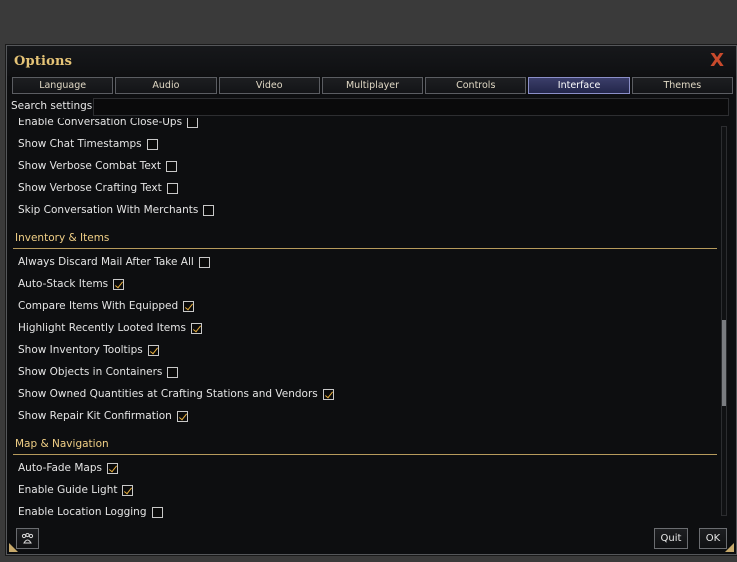 This screenshot has height=562, width=737. I want to click on option-auto-stack-items: Auto-Stack Items, so click(363, 284).